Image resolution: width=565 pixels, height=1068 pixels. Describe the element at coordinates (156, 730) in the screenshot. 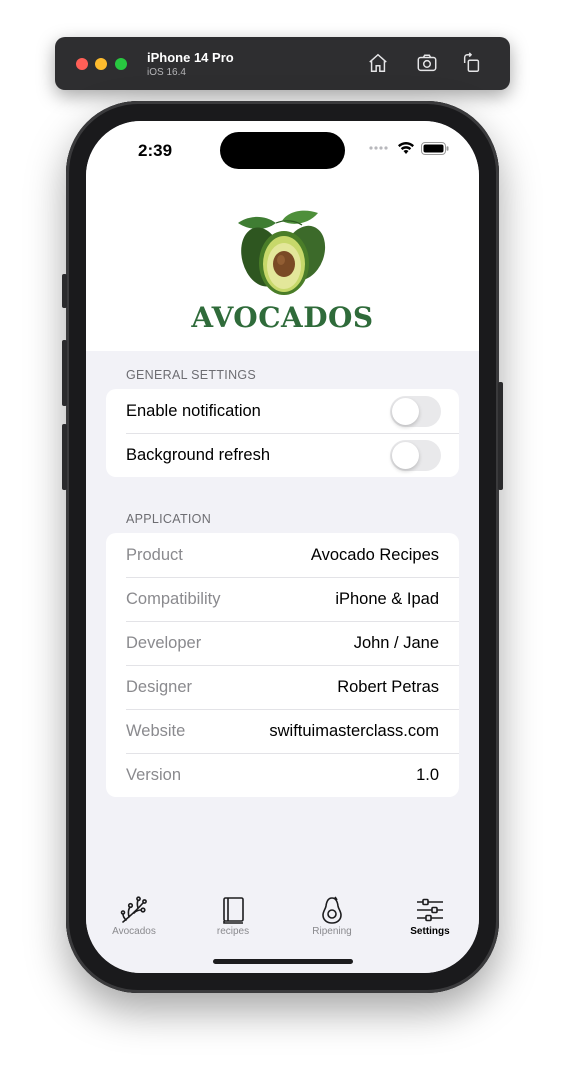

I see `info-key: Website` at that location.